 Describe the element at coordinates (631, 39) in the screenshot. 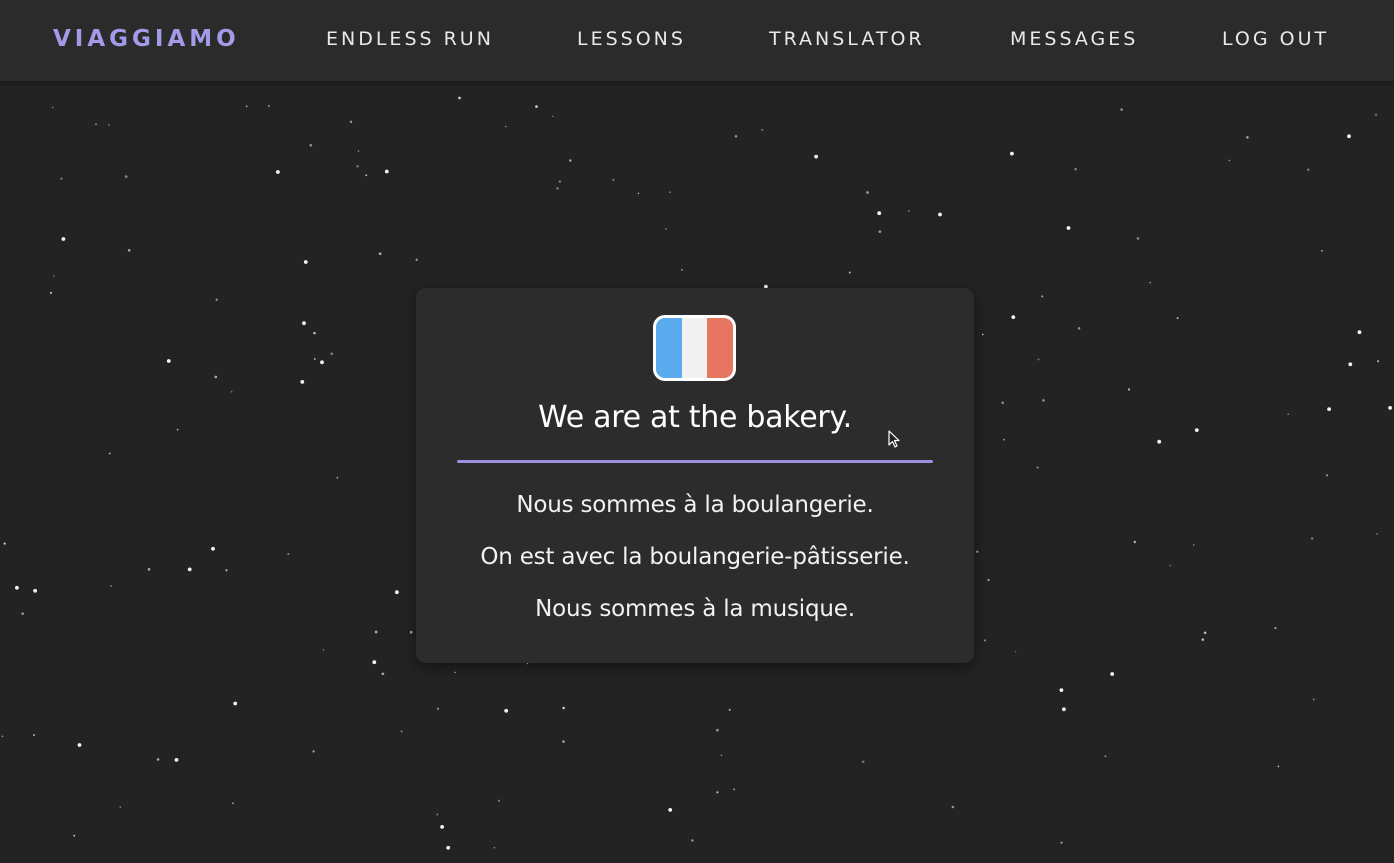

I see `nav-lessons: LESSONS` at that location.